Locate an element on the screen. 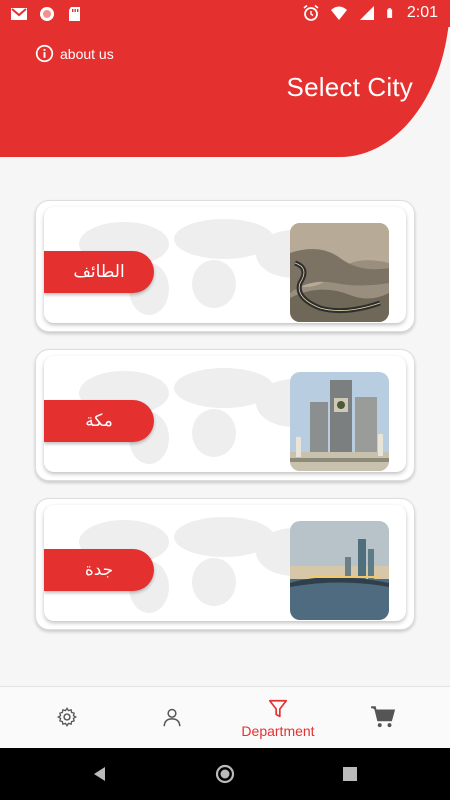  city-card-inner: جدة is located at coordinates (225, 563).